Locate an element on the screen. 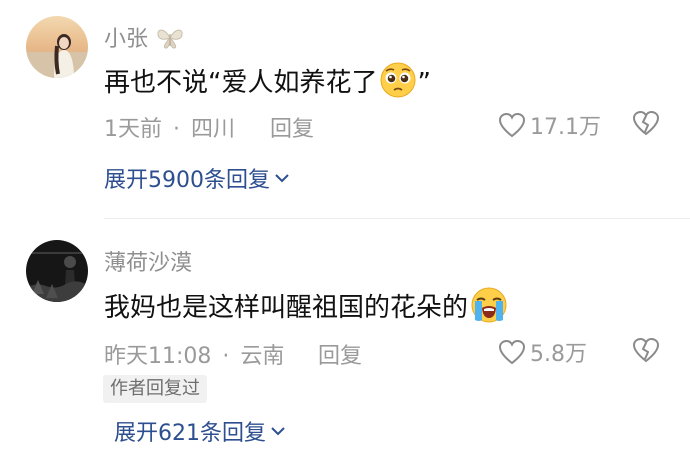  timestamp: 1天前 is located at coordinates (133, 129).